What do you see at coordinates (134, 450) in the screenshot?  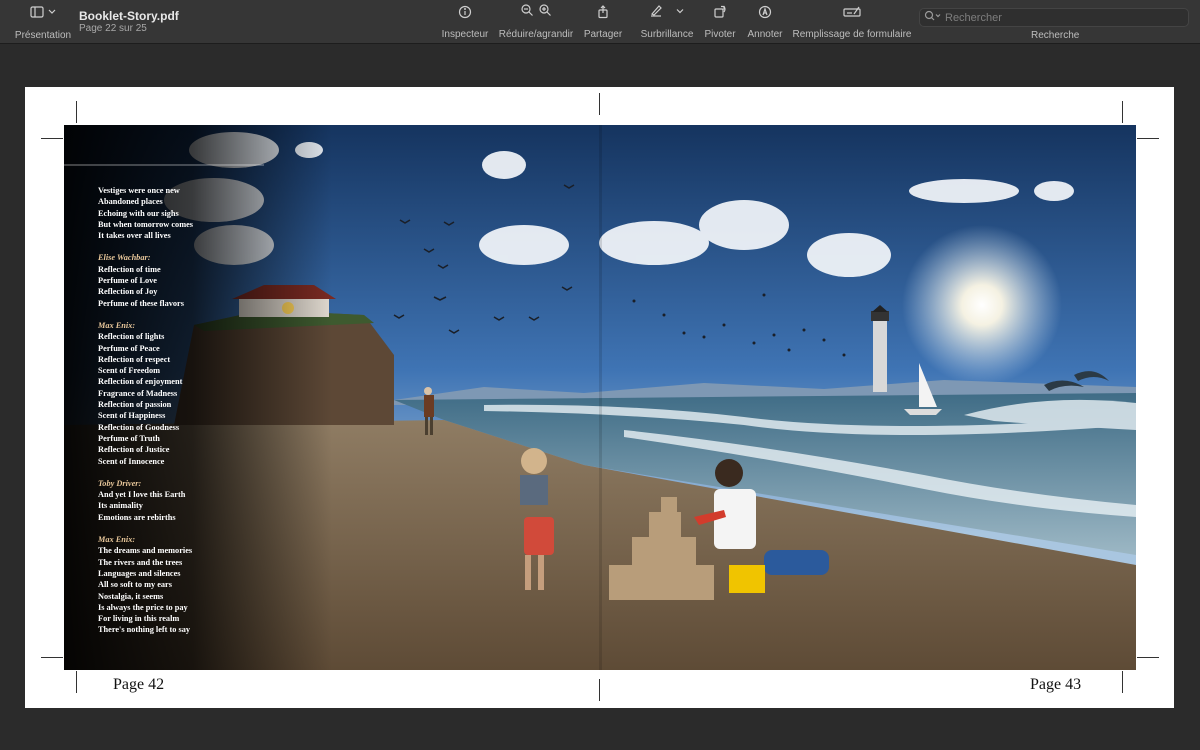 I see `poem-line: Reflection of Justice` at bounding box center [134, 450].